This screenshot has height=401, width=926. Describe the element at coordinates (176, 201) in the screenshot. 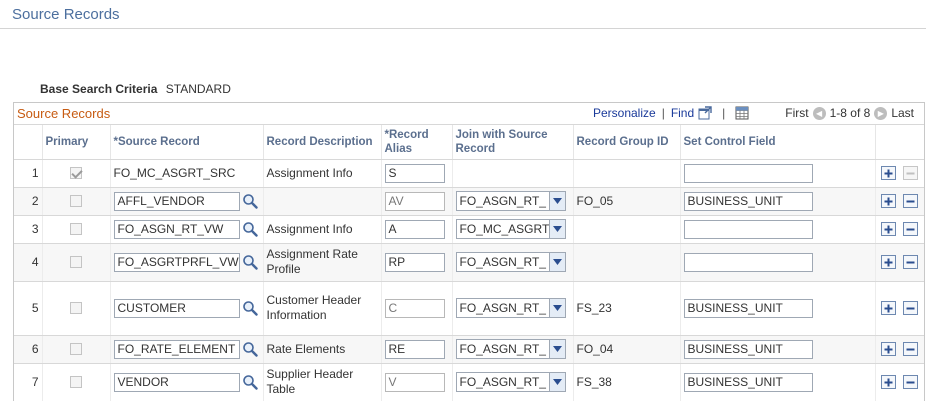

I see `source-record-input: AFFL_VENDOR` at that location.